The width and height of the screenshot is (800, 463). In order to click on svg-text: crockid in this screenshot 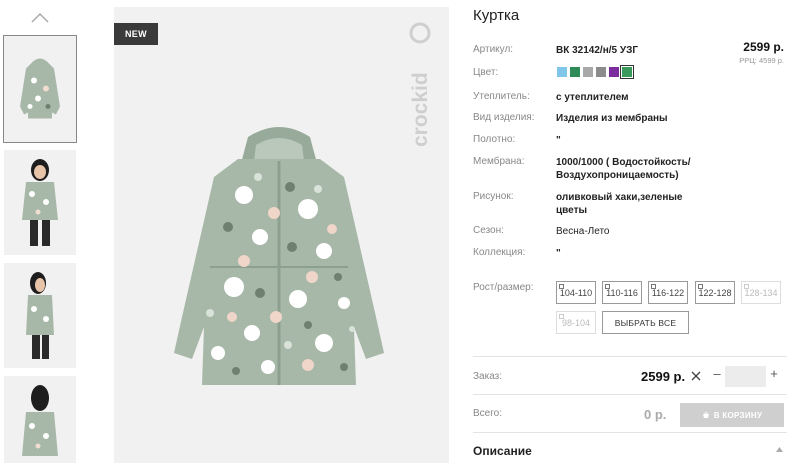, I will do `click(420, 109)`.